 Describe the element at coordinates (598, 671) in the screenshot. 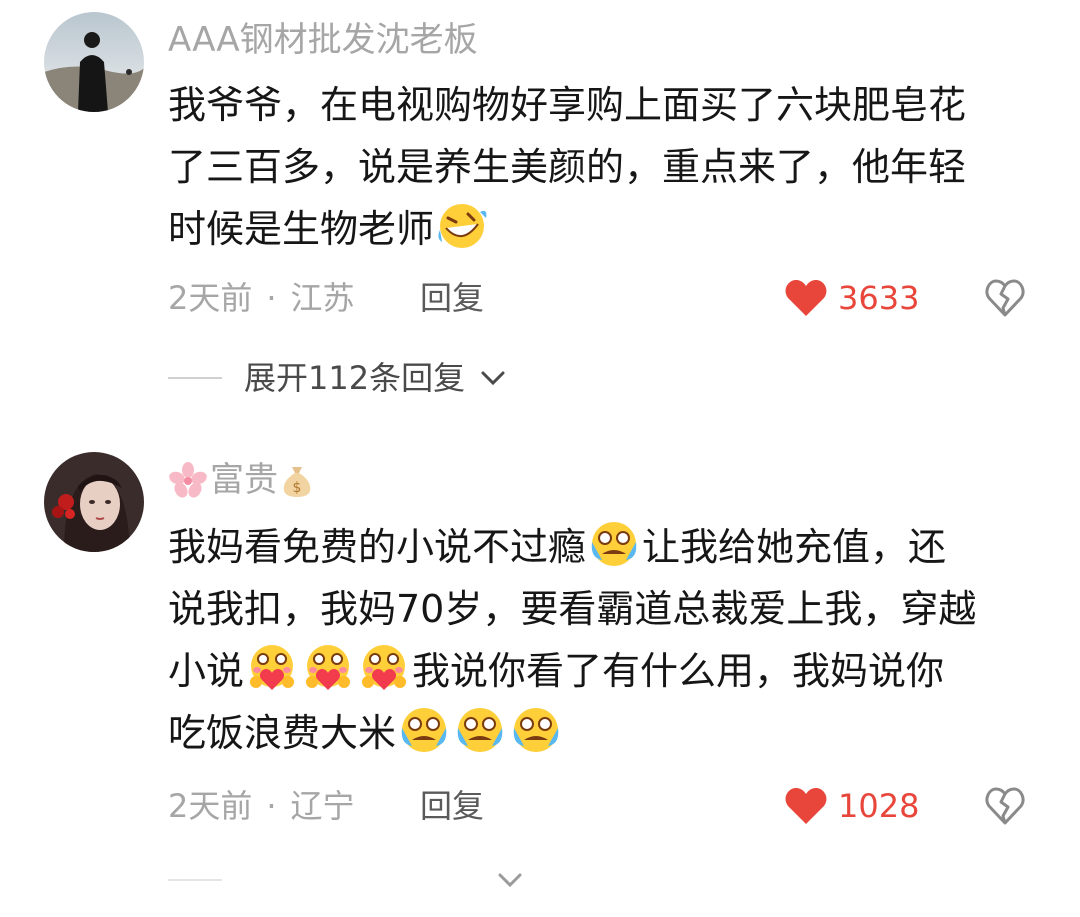

I see `comment-line: 小说 我说你看了有什么用，我妈说你` at that location.